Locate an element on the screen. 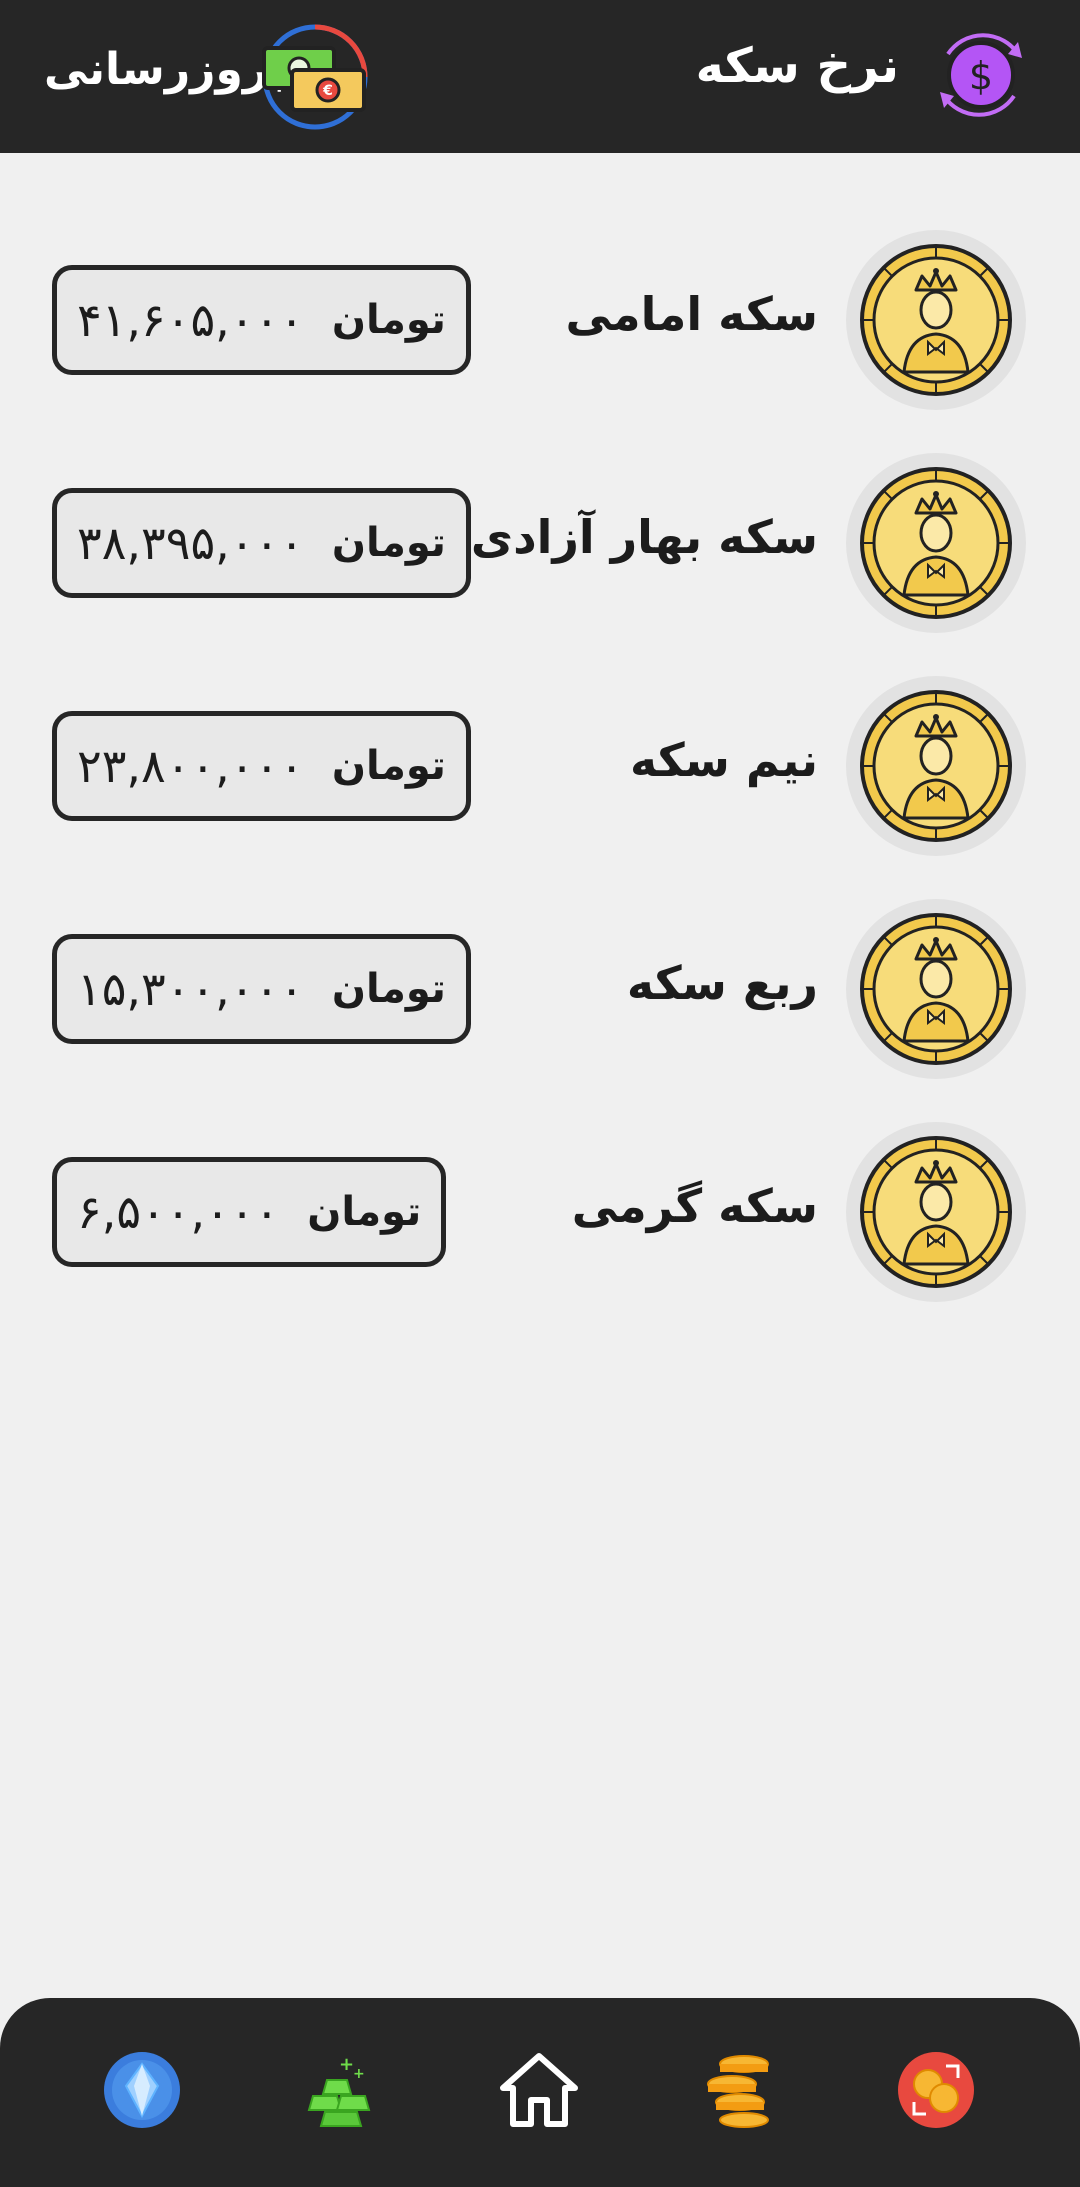 Image resolution: width=1080 pixels, height=2187 pixels. price-value: ۲۳,۸۰۰,۰۰۰ is located at coordinates (190, 766).